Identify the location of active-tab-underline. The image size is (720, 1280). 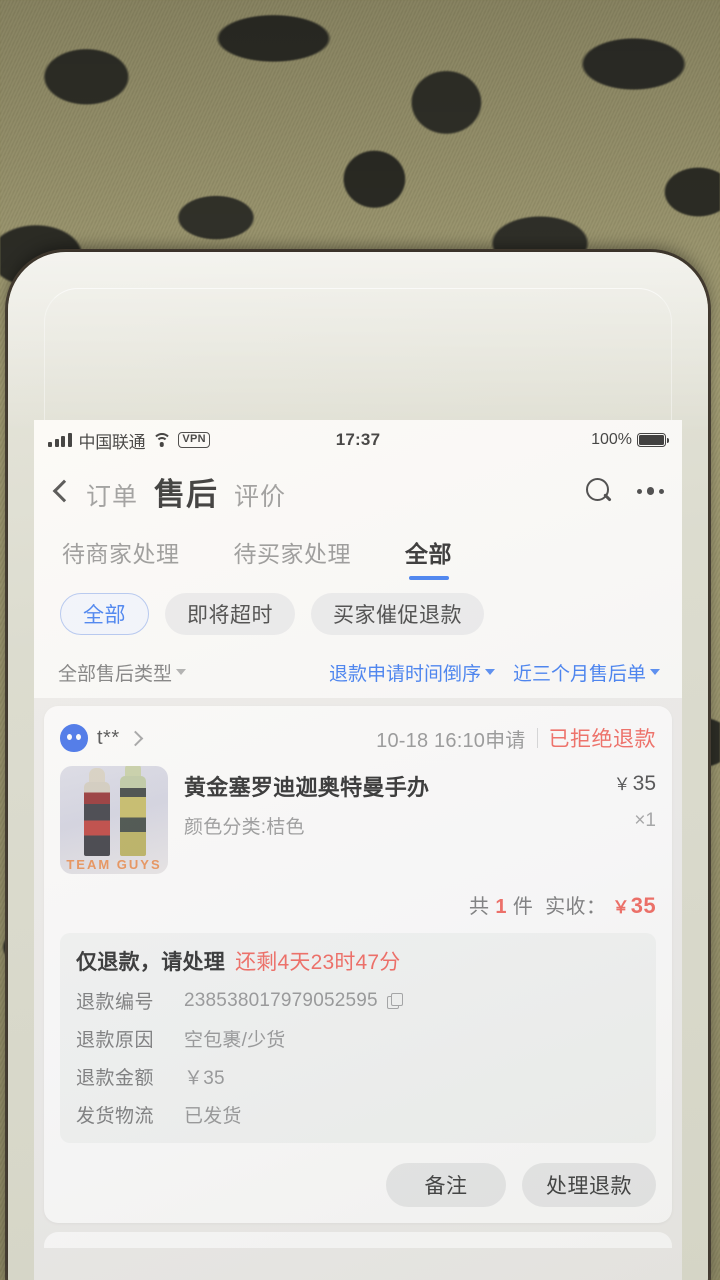
(428, 577).